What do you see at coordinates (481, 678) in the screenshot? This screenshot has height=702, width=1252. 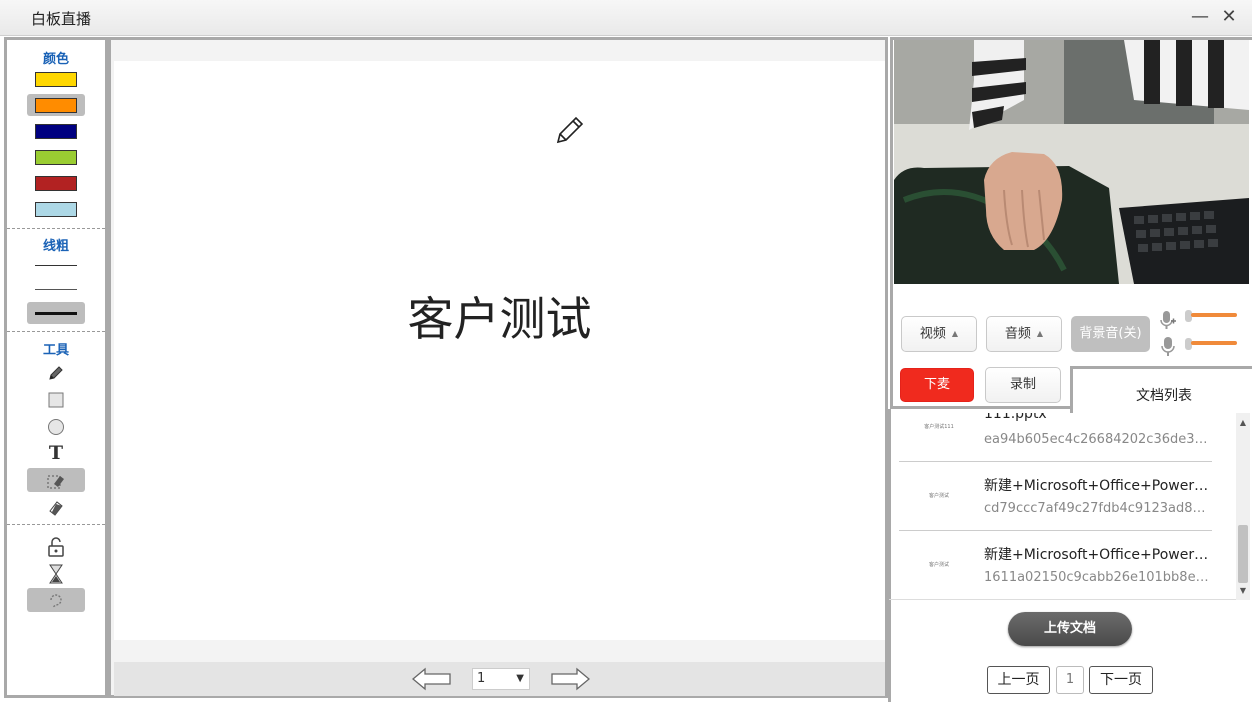 I see `page-select-value: 1` at bounding box center [481, 678].